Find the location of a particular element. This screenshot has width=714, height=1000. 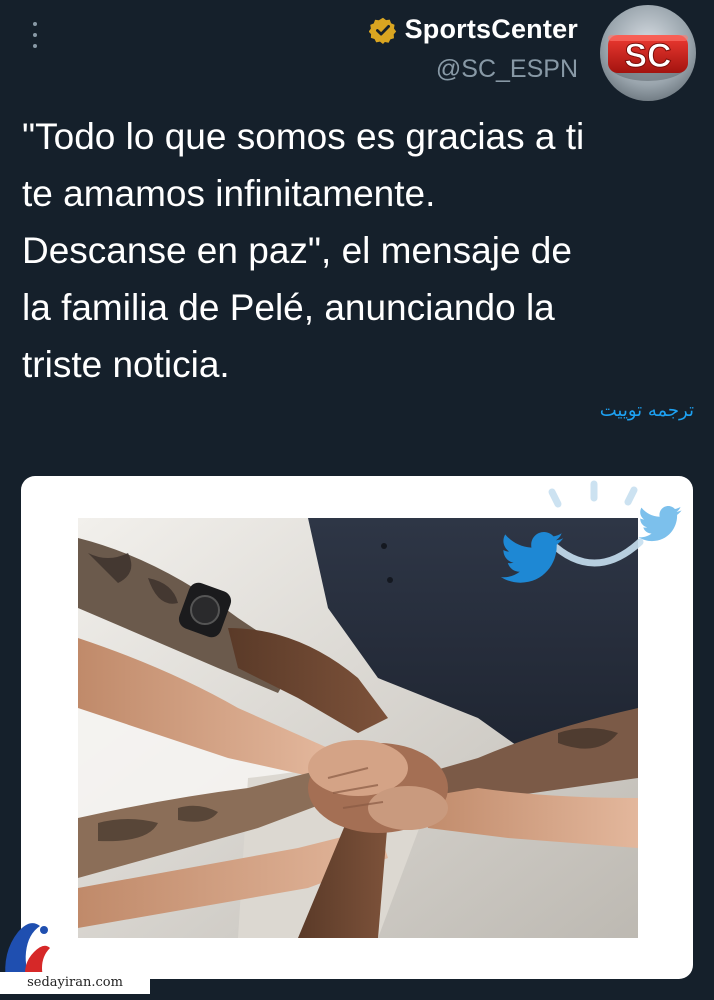

tweet-text-line: te amamos infinitamente. is located at coordinates (229, 193).